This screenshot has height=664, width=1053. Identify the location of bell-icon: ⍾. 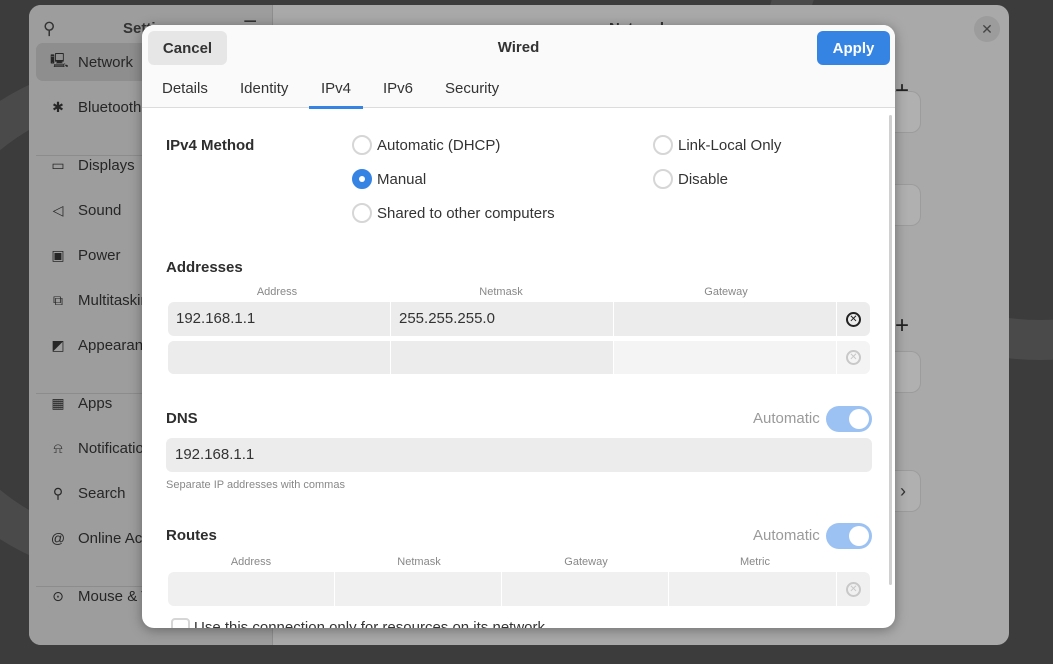
(58, 447).